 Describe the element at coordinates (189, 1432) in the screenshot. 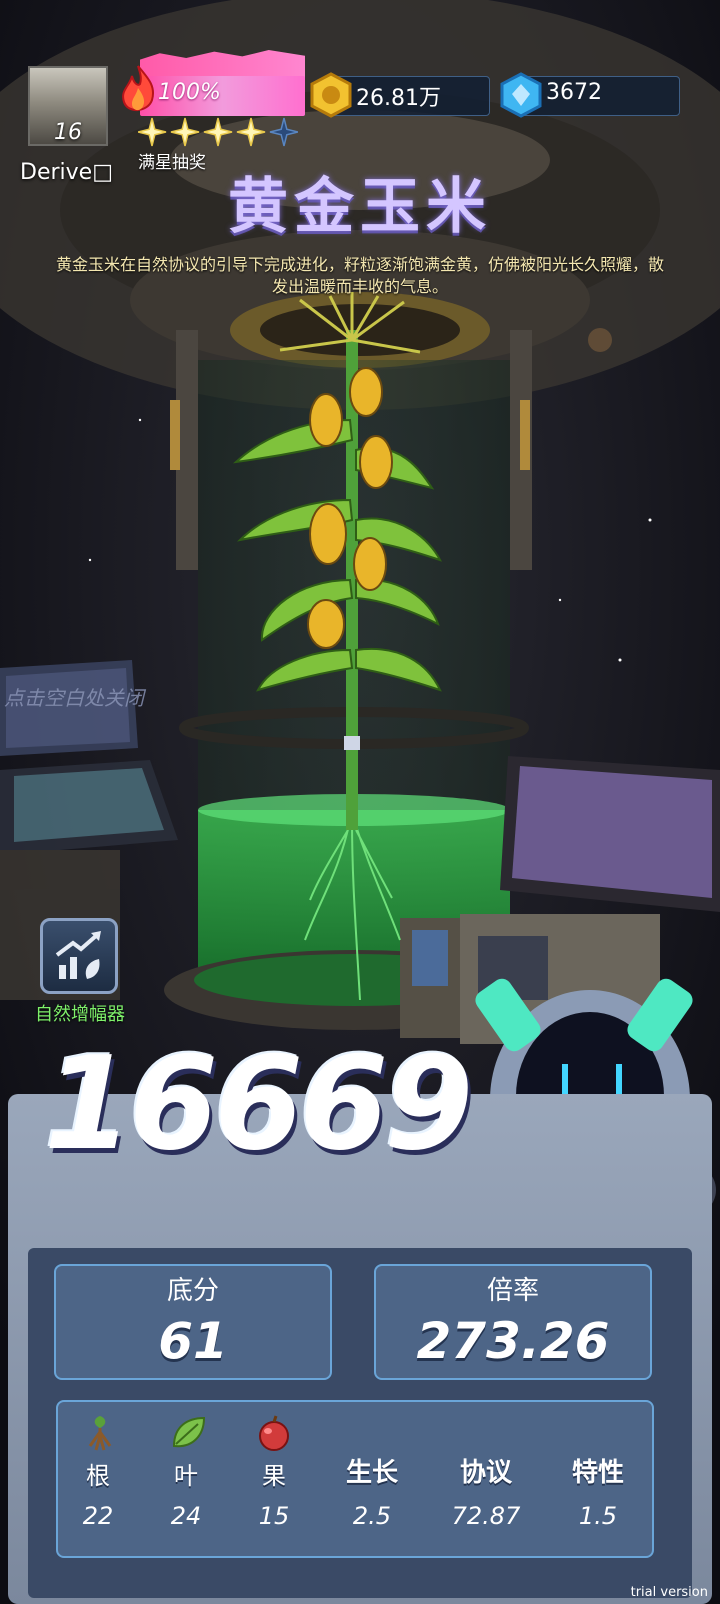

I see `leaf-icon` at that location.